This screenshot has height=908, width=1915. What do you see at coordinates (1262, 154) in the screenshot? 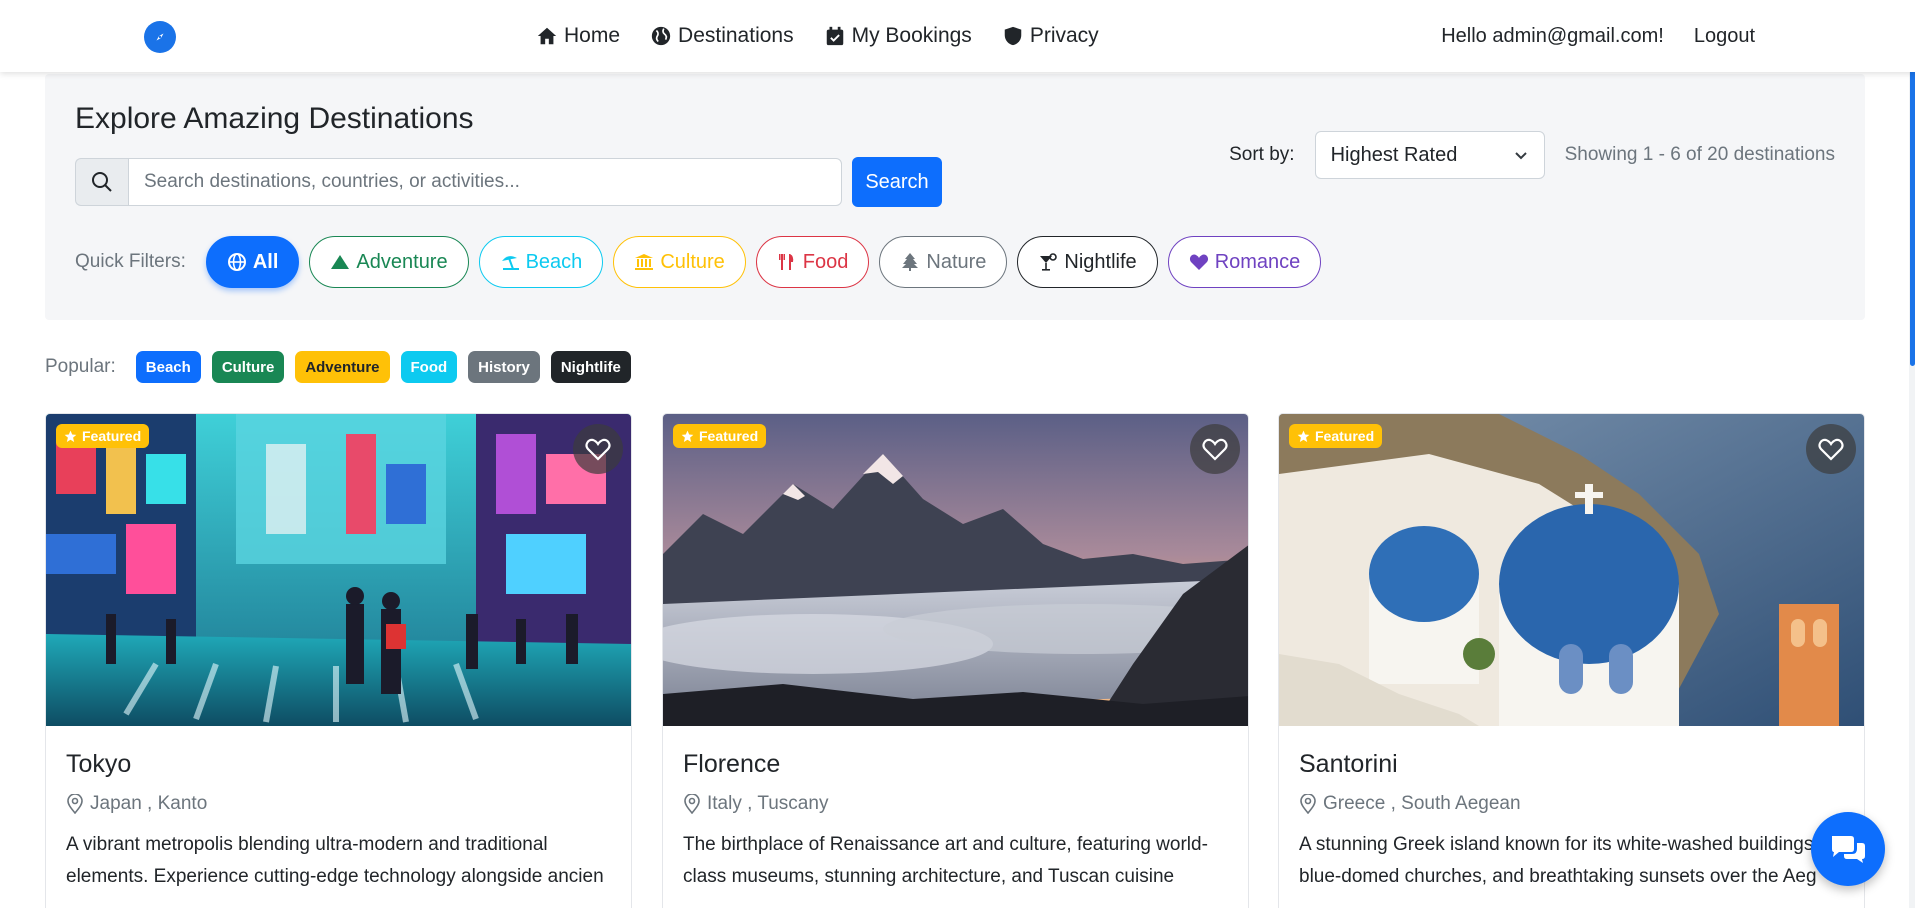
I see `sort-label: Sort by:` at bounding box center [1262, 154].